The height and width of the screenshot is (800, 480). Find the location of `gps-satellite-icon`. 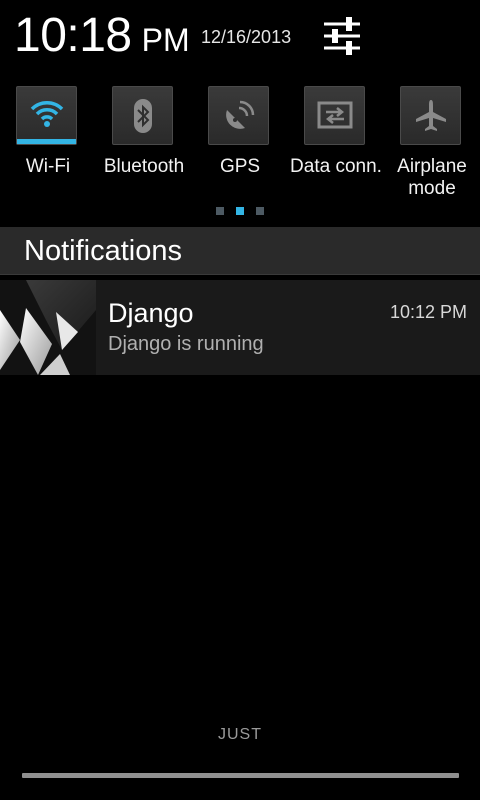

gps-satellite-icon is located at coordinates (240, 114).